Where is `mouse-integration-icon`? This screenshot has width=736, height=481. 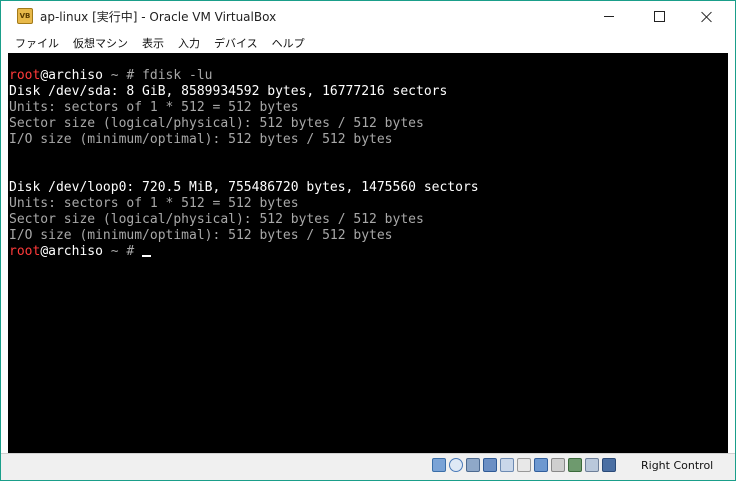 mouse-integration-icon is located at coordinates (592, 465).